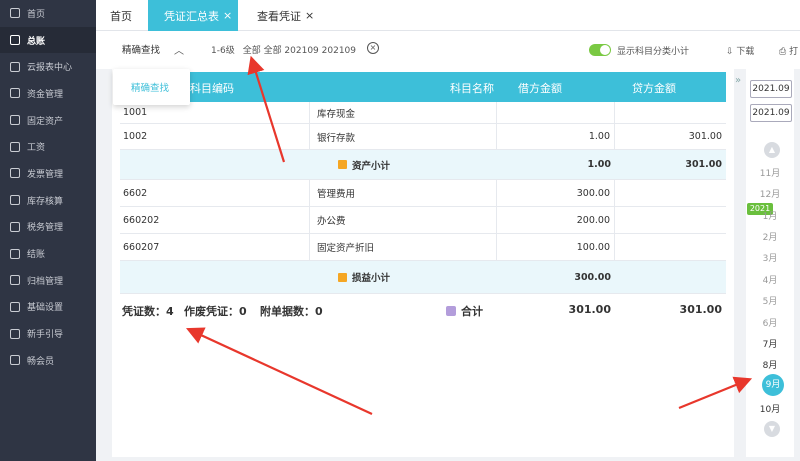 The image size is (800, 461). What do you see at coordinates (771, 89) in the screenshot?
I see `period-start-field: 2021.09` at bounding box center [771, 89].